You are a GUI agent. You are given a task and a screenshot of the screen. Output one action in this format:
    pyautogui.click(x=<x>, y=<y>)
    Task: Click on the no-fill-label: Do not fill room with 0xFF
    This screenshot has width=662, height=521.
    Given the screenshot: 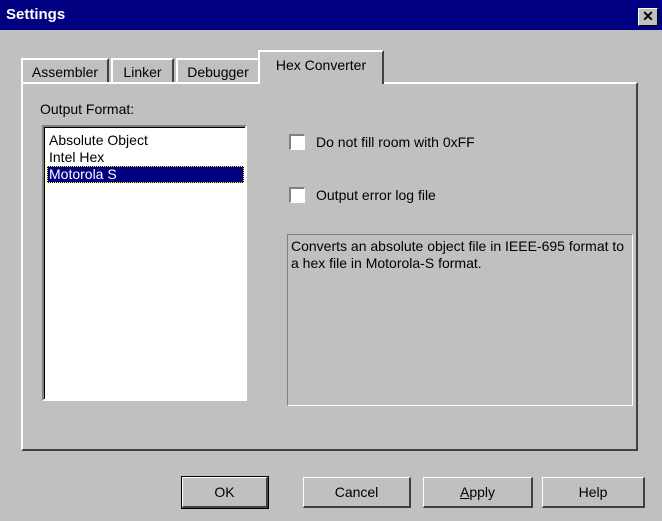 What is the action you would take?
    pyautogui.click(x=395, y=142)
    